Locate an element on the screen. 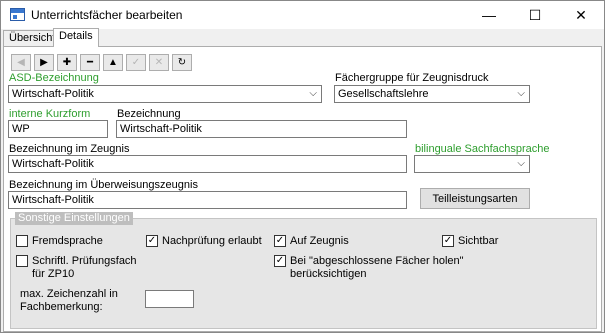 This screenshot has height=333, width=605. confirm-button: ✓ is located at coordinates (136, 62).